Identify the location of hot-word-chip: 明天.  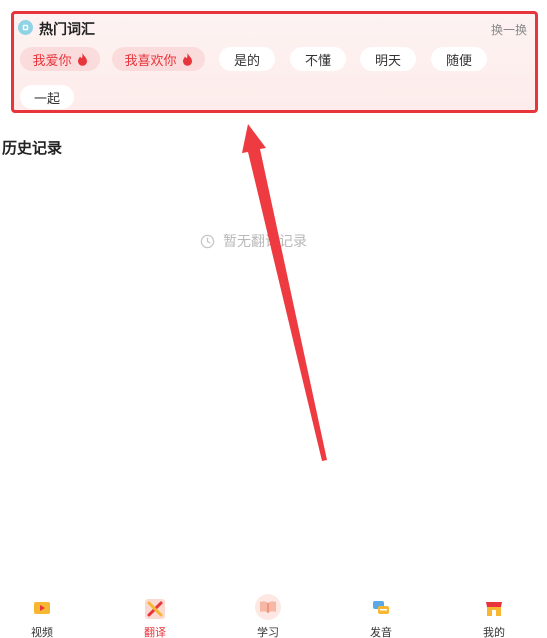
(388, 59).